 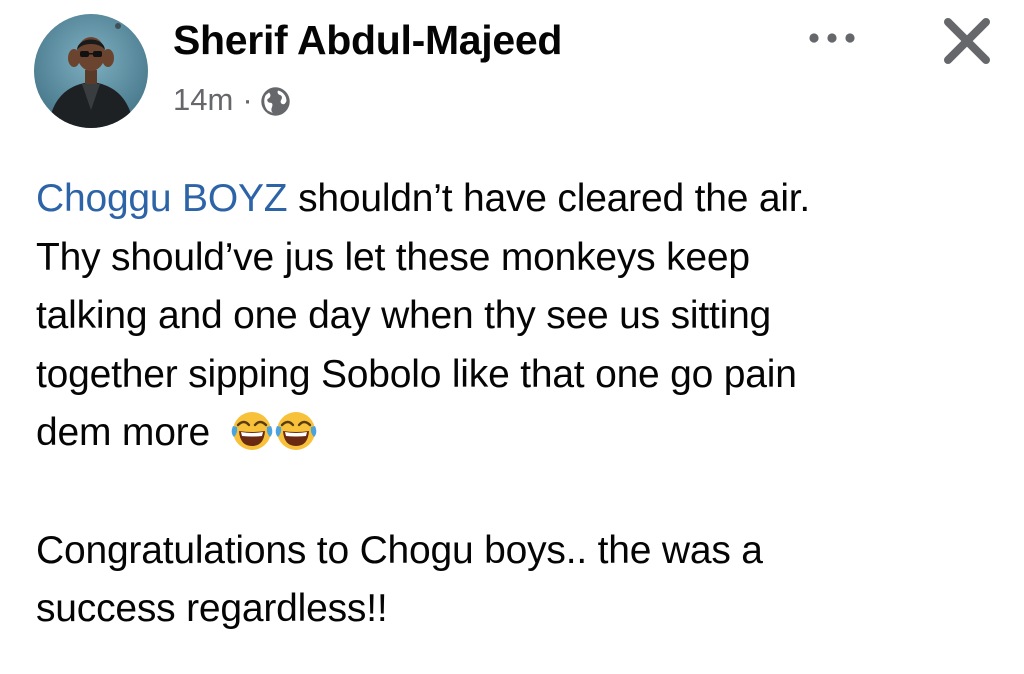 I want to click on post-meta: 14m ·, so click(x=232, y=100).